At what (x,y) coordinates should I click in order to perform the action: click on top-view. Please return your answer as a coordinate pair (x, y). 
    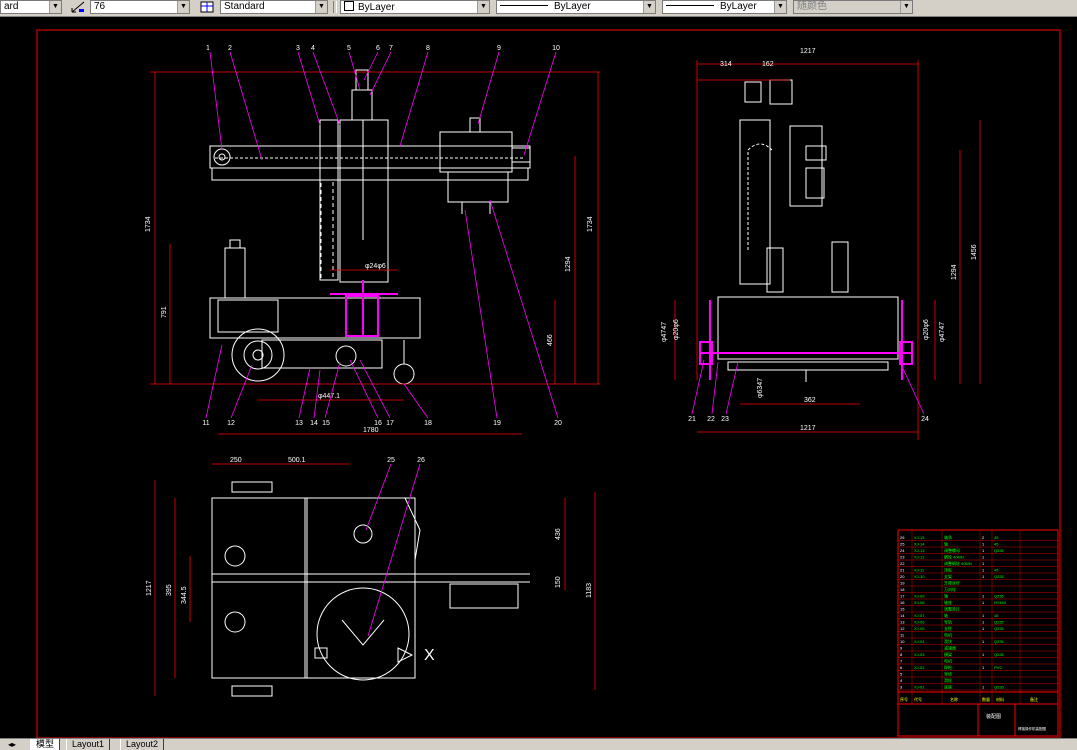
    Looking at the image, I should click on (370, 589).